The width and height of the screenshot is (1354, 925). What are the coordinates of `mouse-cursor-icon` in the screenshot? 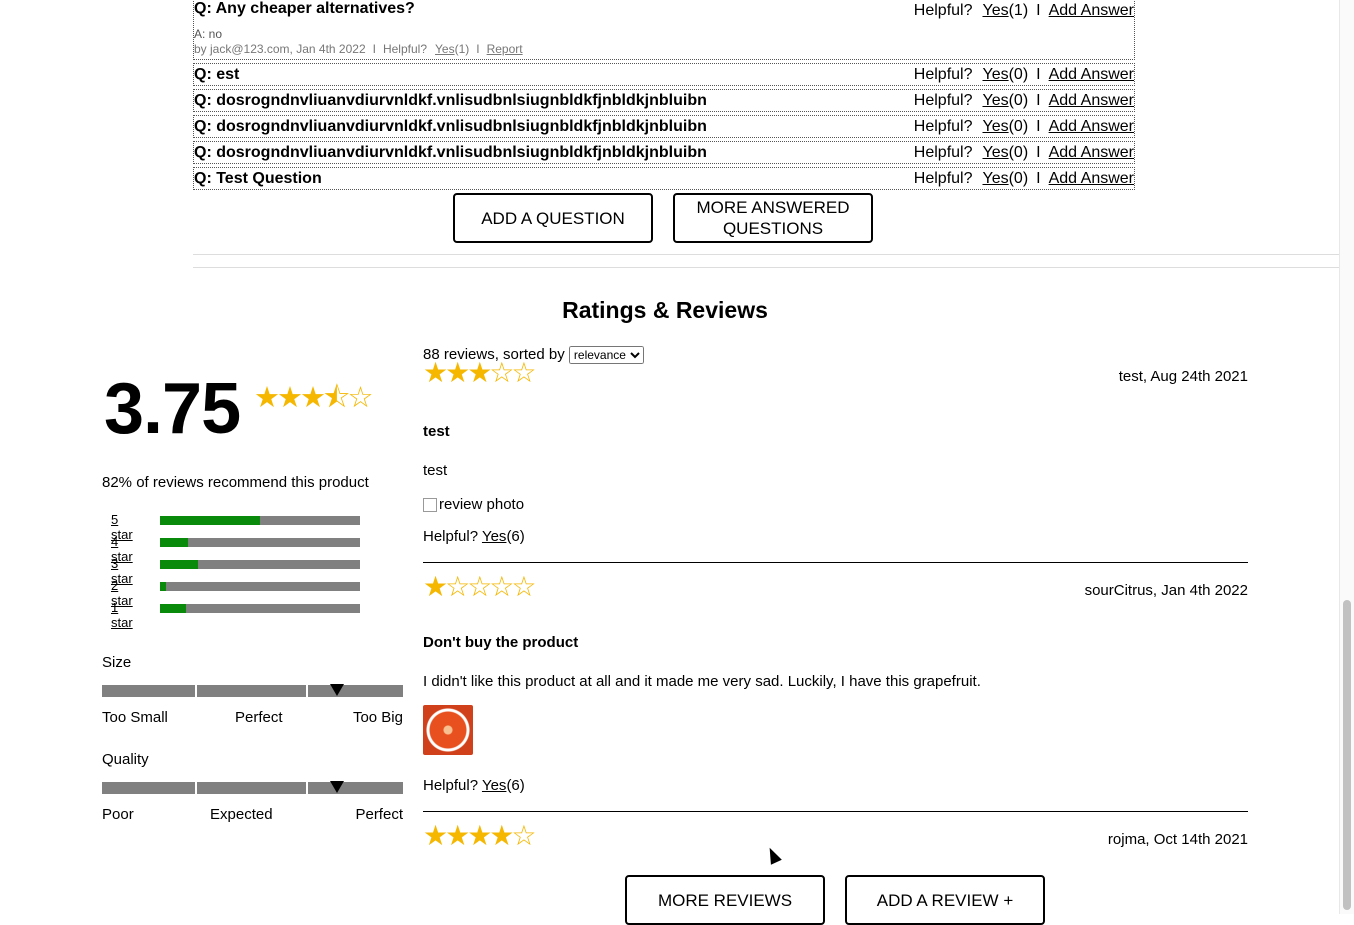 It's located at (773, 855).